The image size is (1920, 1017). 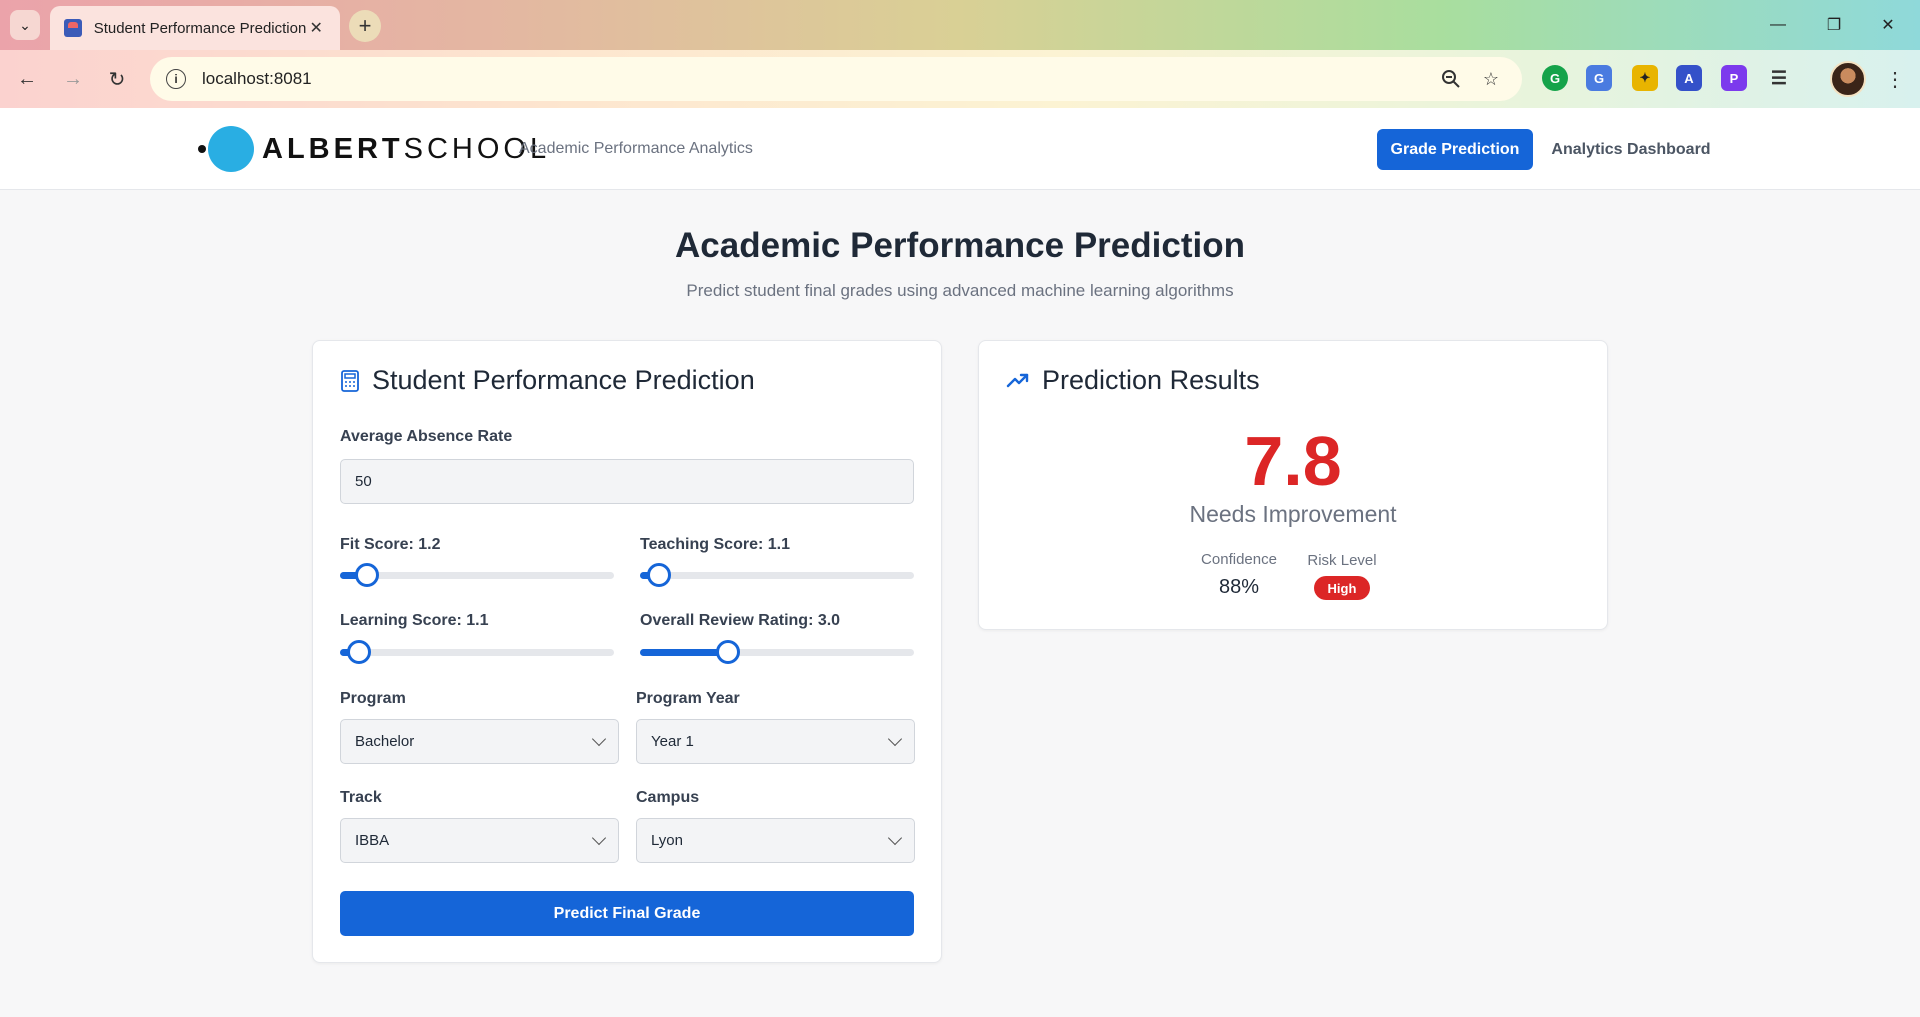 What do you see at coordinates (176, 79) in the screenshot?
I see `site-info-icon: i` at bounding box center [176, 79].